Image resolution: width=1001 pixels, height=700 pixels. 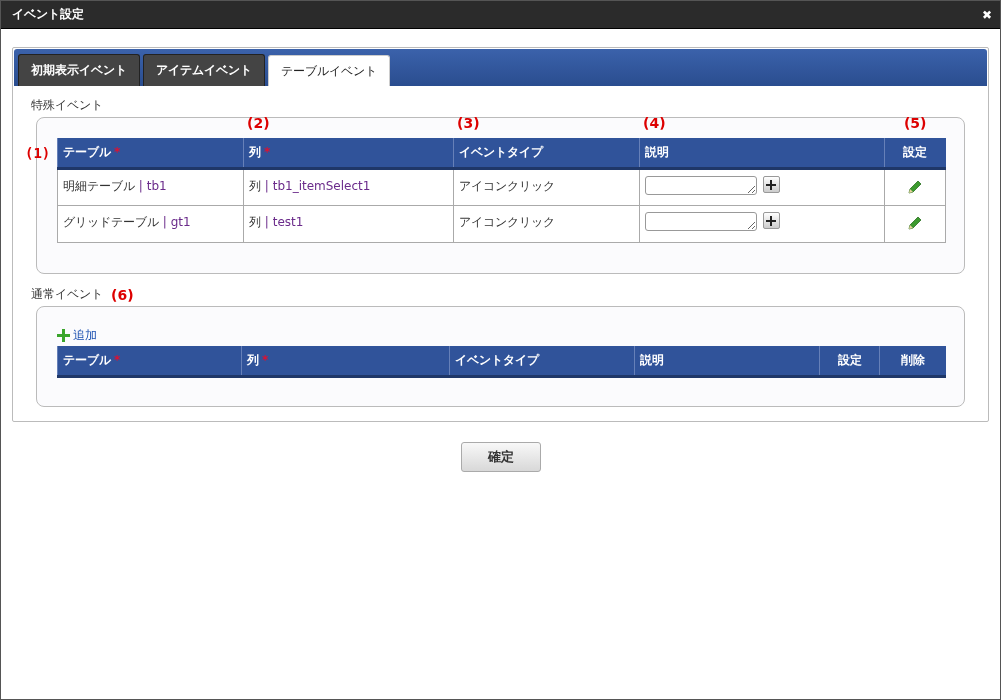 I want to click on column-header: 列 *, so click(x=345, y=361).